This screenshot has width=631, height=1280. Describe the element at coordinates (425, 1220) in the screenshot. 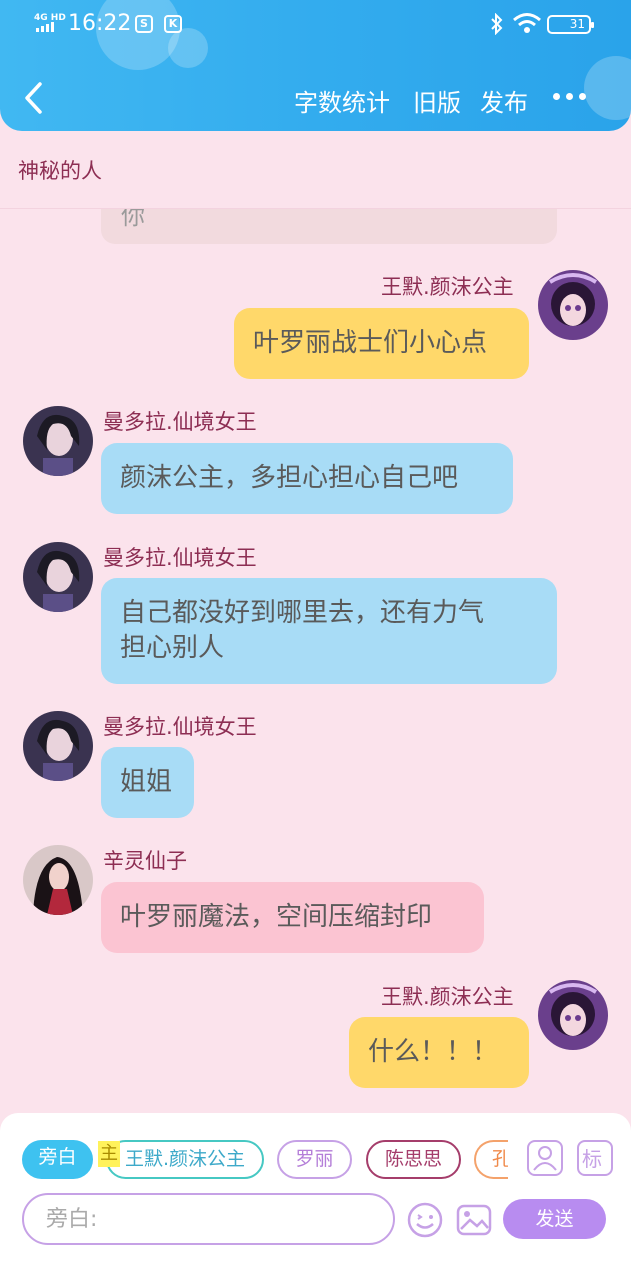

I see `emoji-icon` at that location.